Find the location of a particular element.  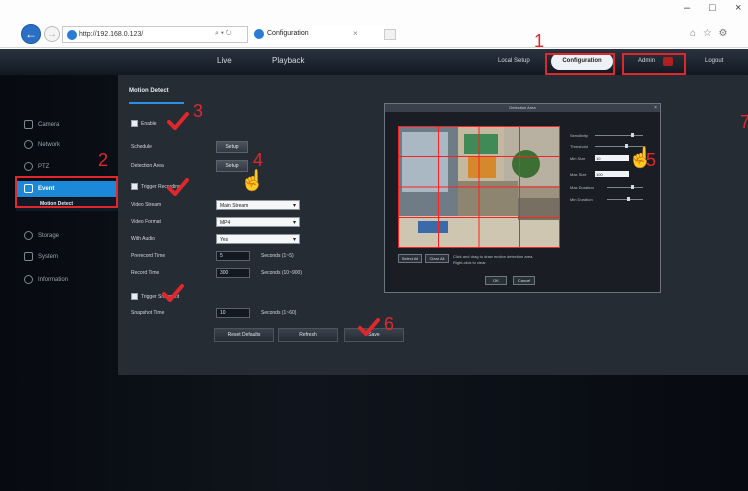

annotation-box-event is located at coordinates (66, 192).